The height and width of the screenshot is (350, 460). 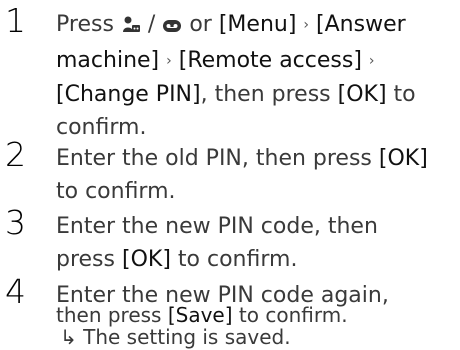 I want to click on answer-machine-icon, so click(x=131, y=27).